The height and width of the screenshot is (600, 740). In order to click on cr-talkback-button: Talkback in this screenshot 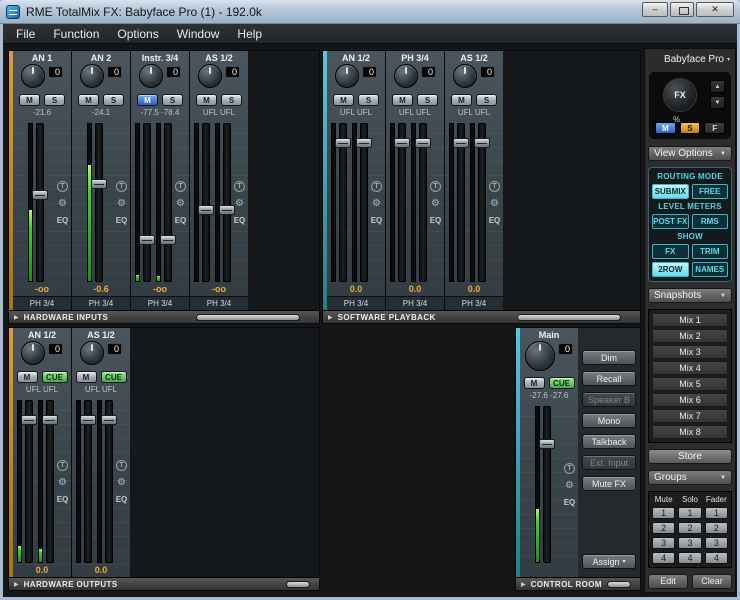, I will do `click(609, 441)`.